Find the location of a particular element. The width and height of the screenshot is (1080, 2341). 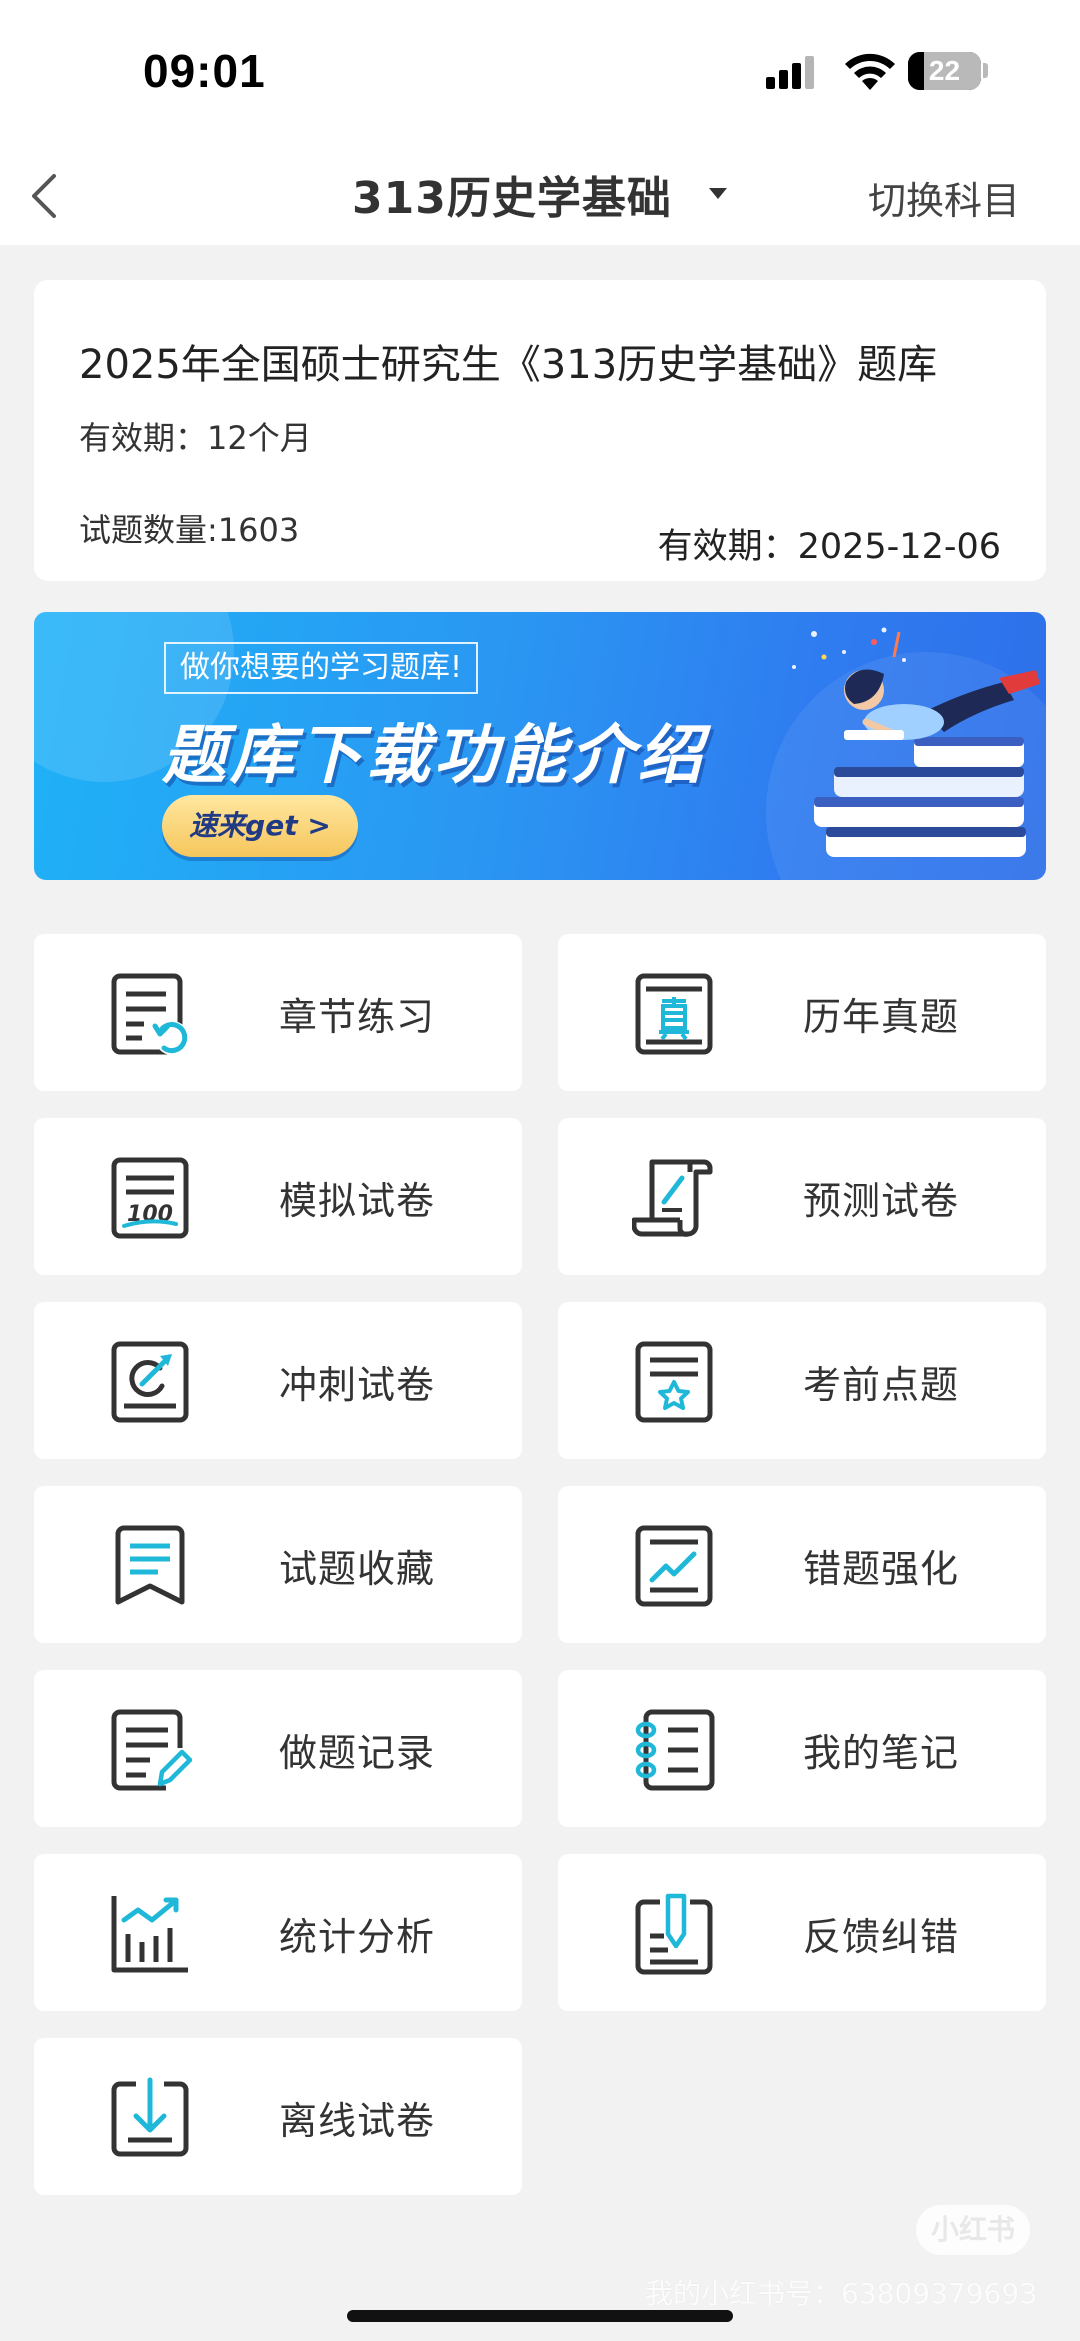

menu-label: 反馈纠错 is located at coordinates (881, 1937).